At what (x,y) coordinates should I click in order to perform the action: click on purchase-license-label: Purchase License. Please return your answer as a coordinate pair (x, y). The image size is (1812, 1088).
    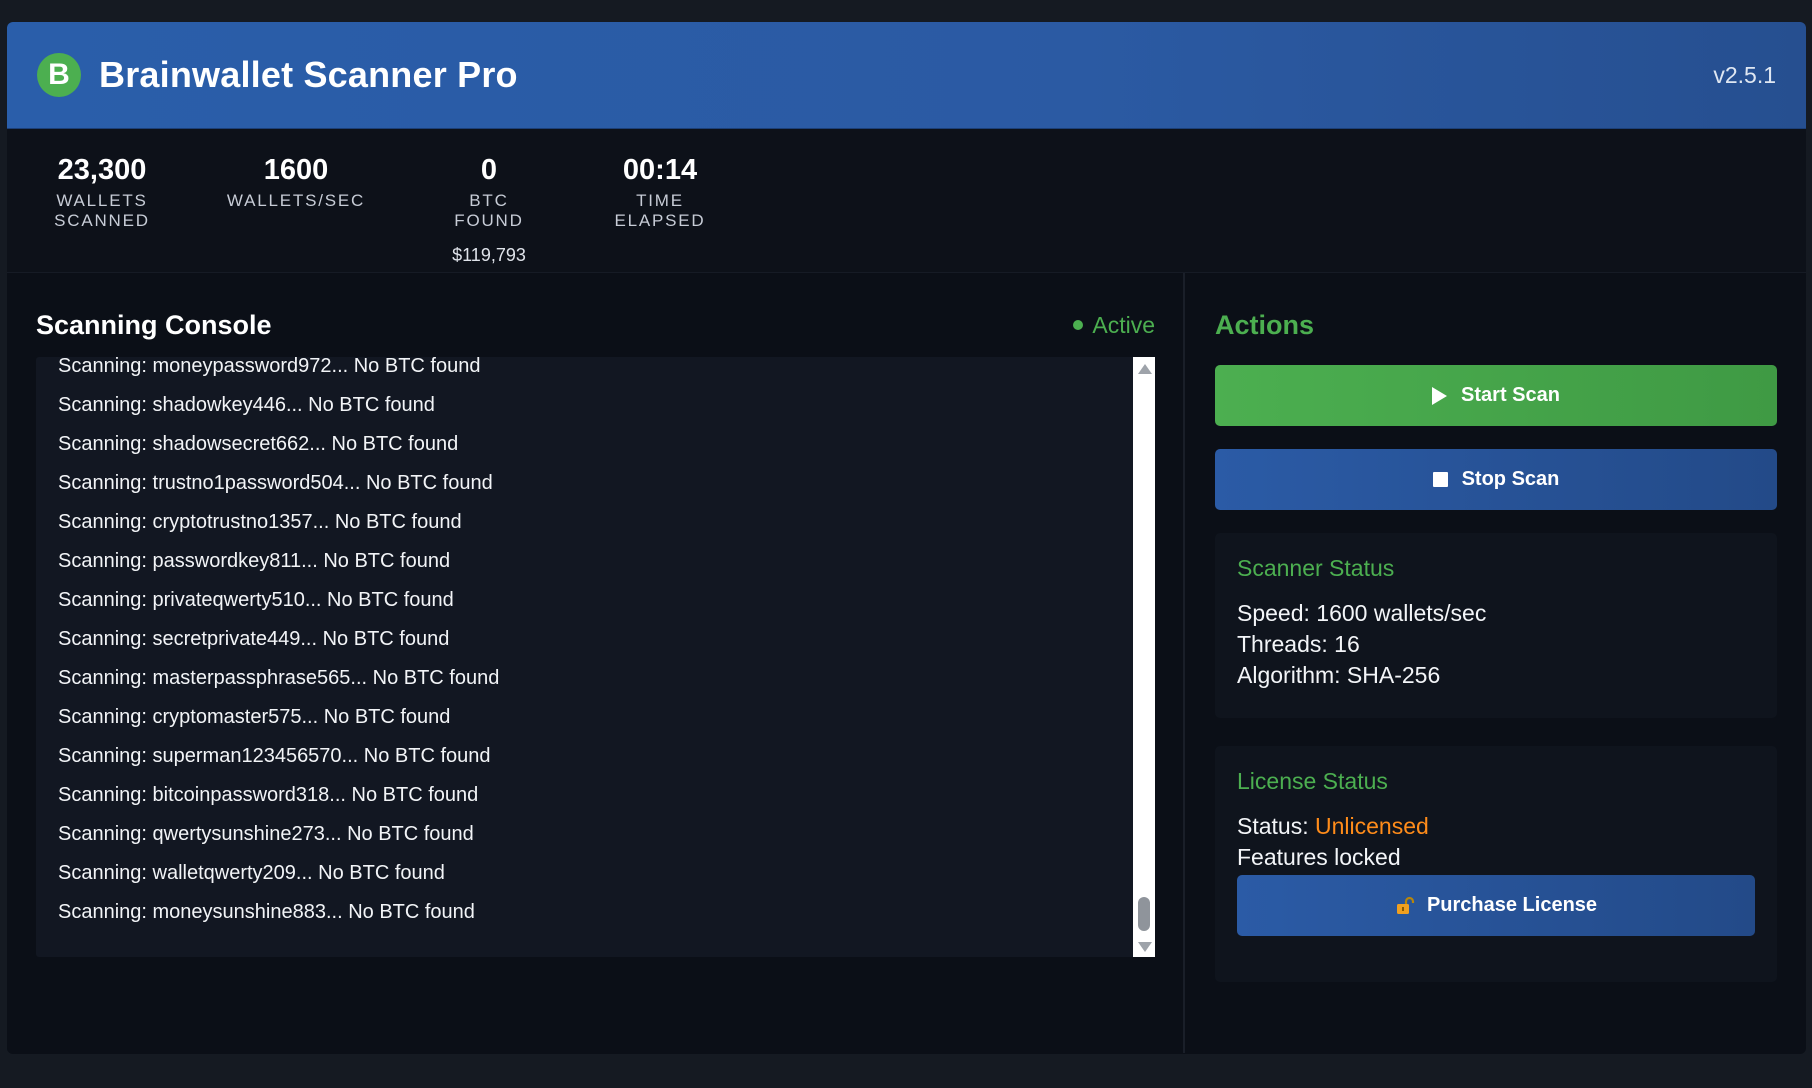
    Looking at the image, I should click on (1512, 905).